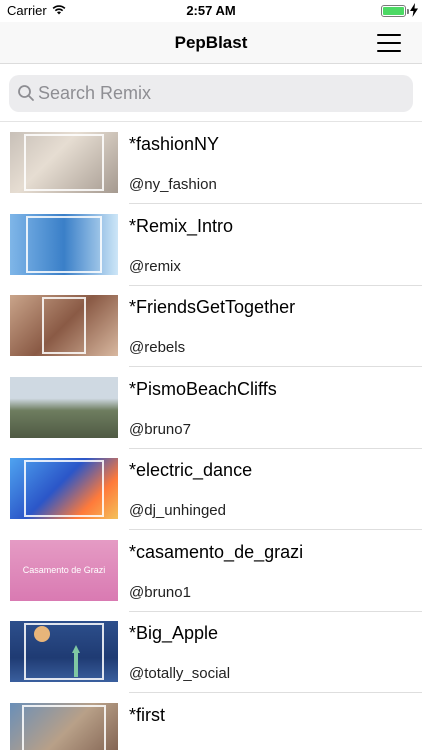 This screenshot has width=422, height=750. I want to click on remix-title: *first, so click(147, 714).